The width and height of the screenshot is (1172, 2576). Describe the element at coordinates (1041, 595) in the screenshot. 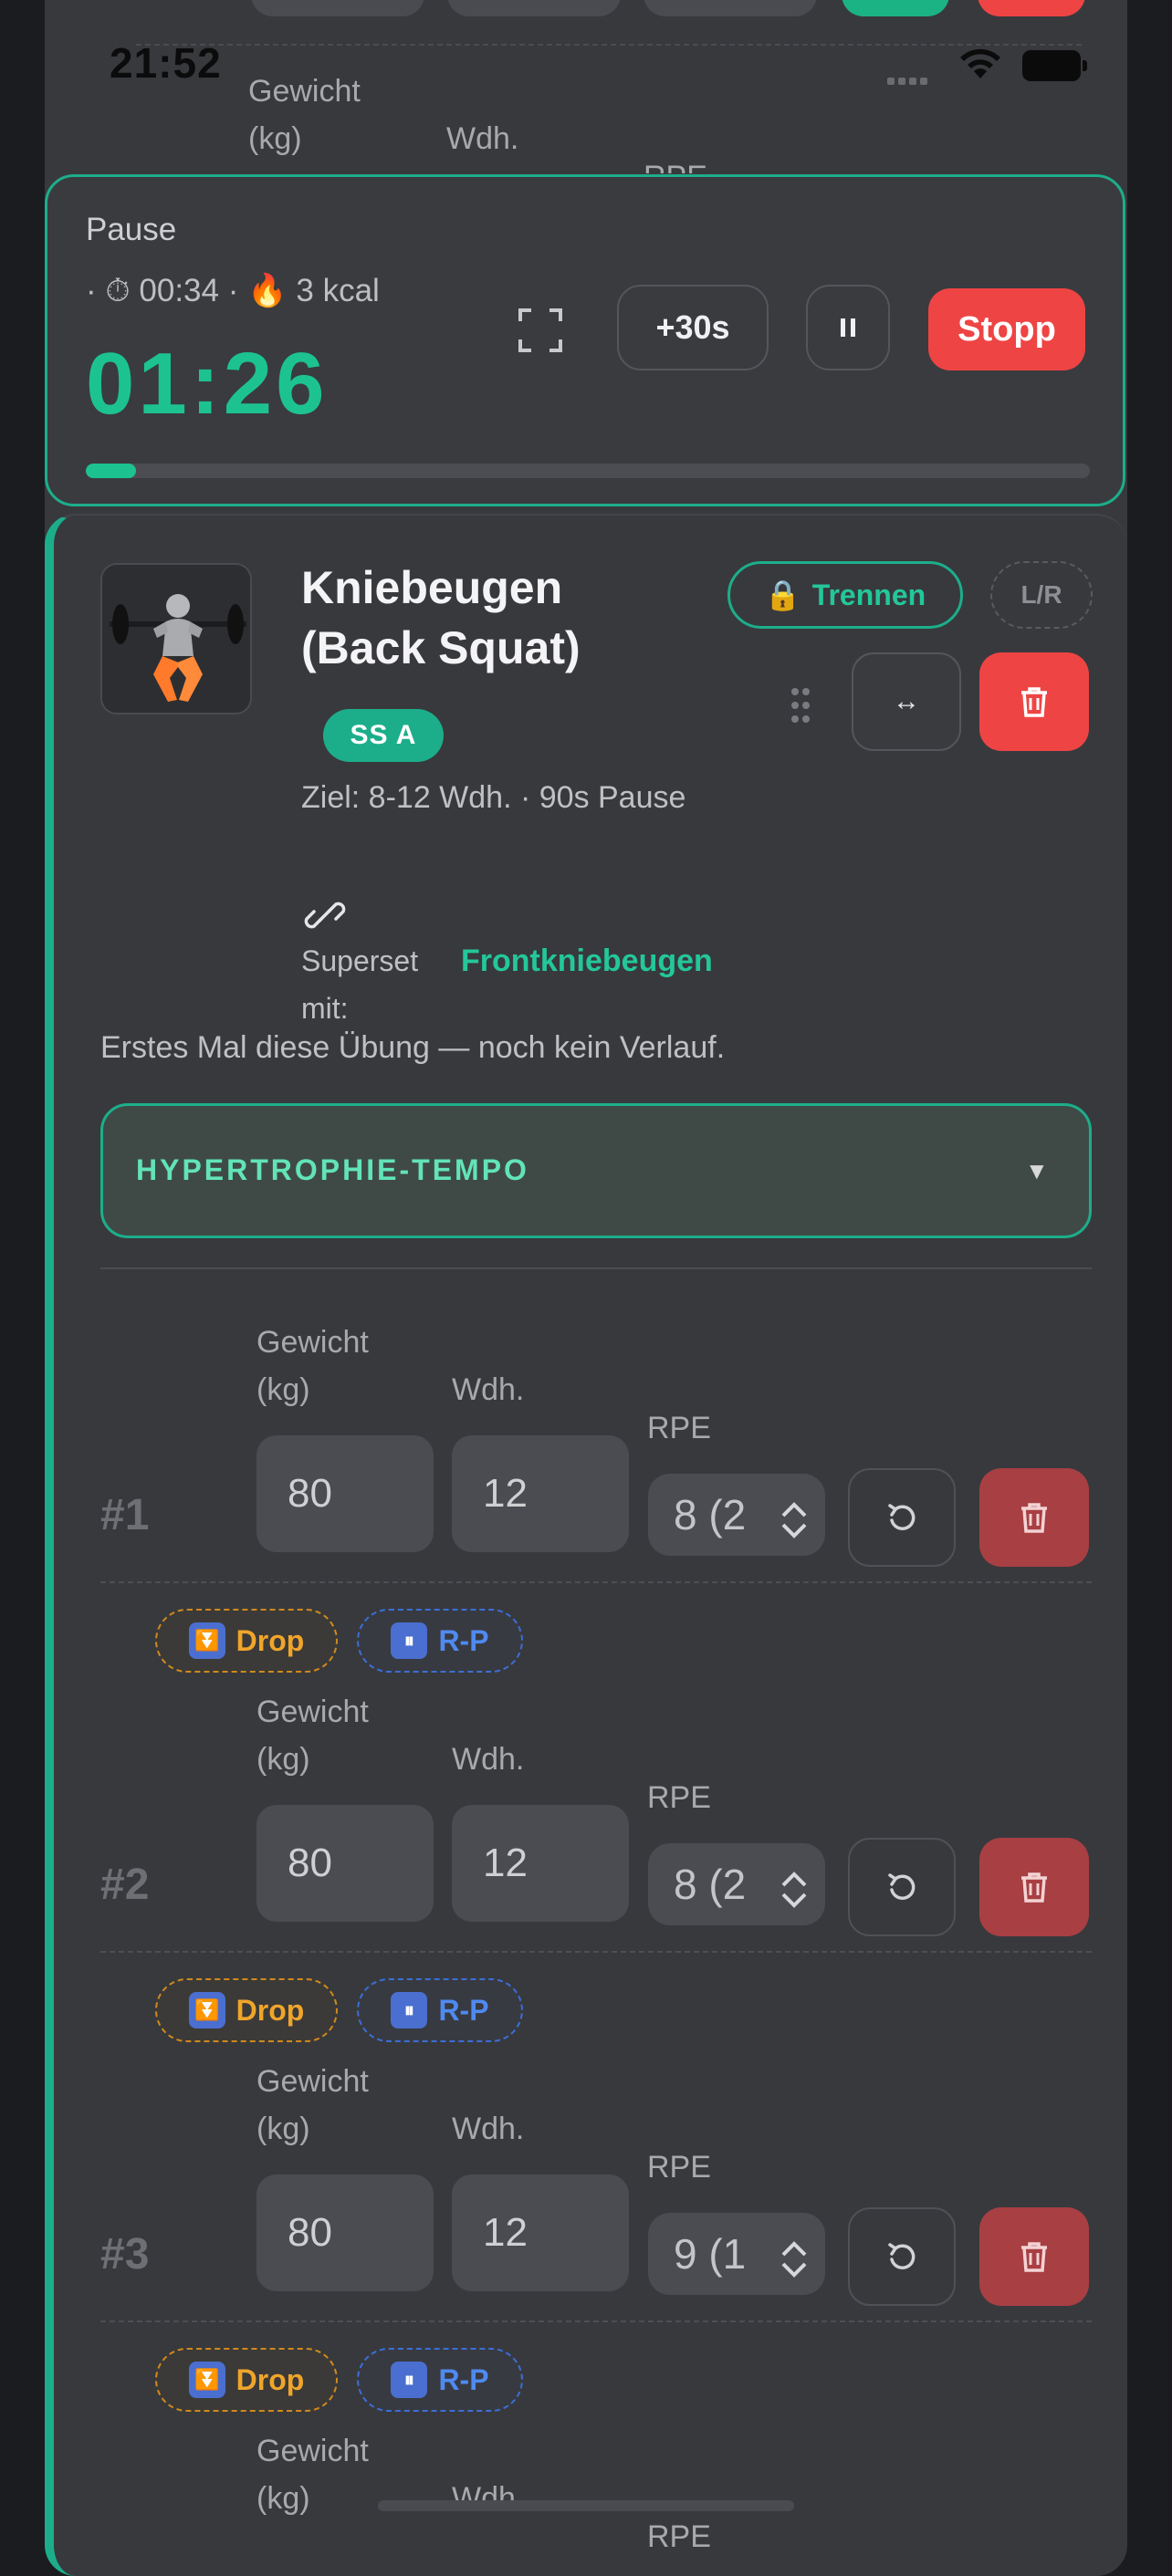

I see `left-right-toggle: L/R` at that location.